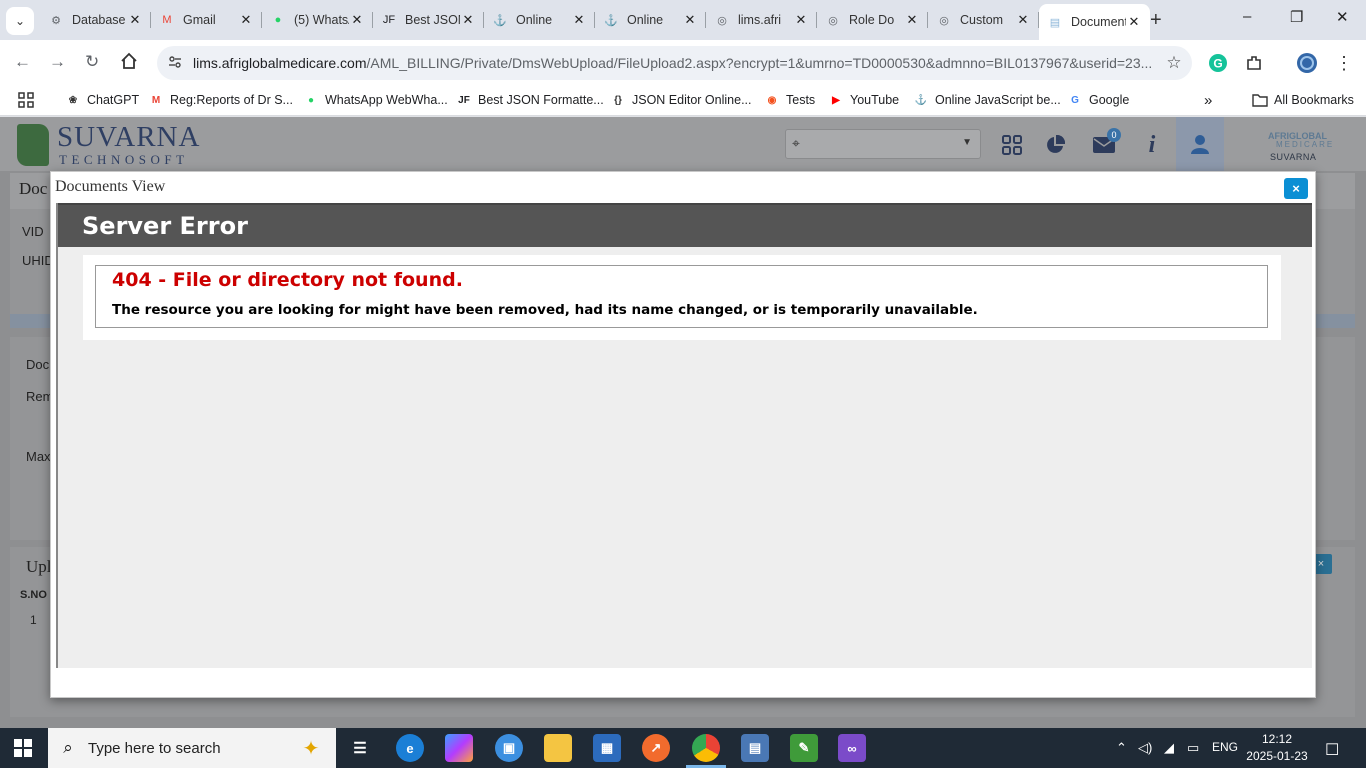 The height and width of the screenshot is (768, 1366). Describe the element at coordinates (39, 566) in the screenshot. I see `bg-upl-heading: Upl` at that location.